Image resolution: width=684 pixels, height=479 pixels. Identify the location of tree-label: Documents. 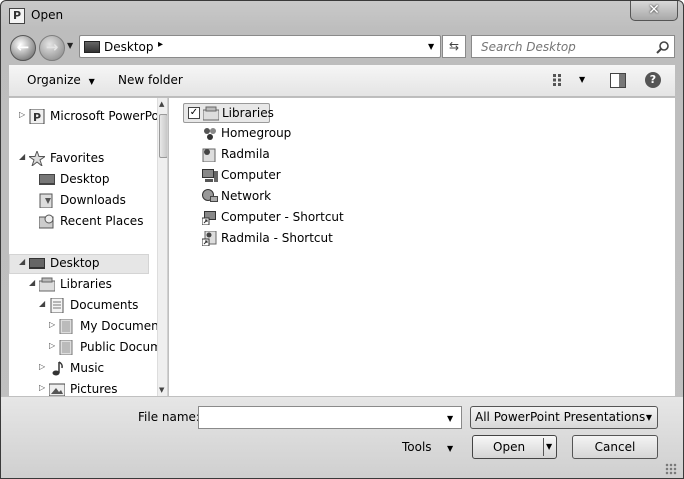
(104, 305).